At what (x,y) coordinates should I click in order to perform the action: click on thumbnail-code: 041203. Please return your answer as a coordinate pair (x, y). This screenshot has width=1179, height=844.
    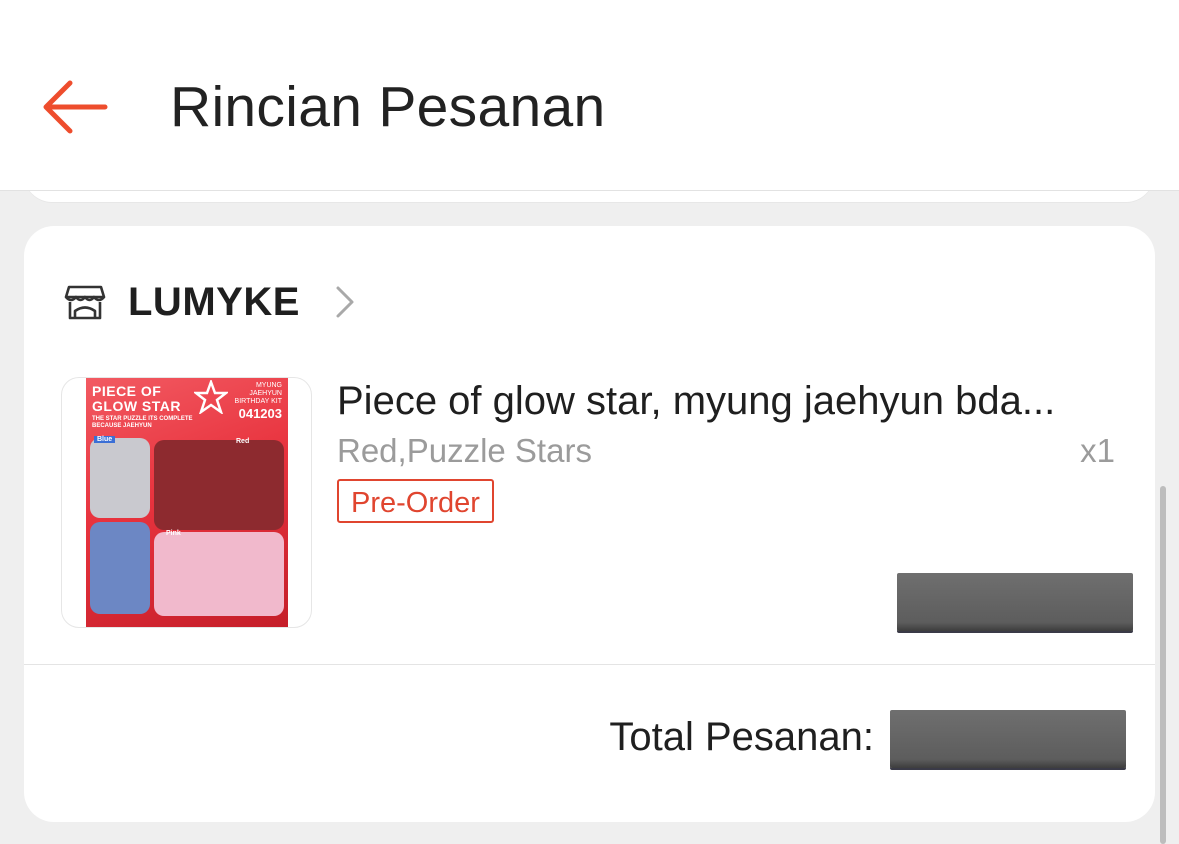
    Looking at the image, I should click on (260, 413).